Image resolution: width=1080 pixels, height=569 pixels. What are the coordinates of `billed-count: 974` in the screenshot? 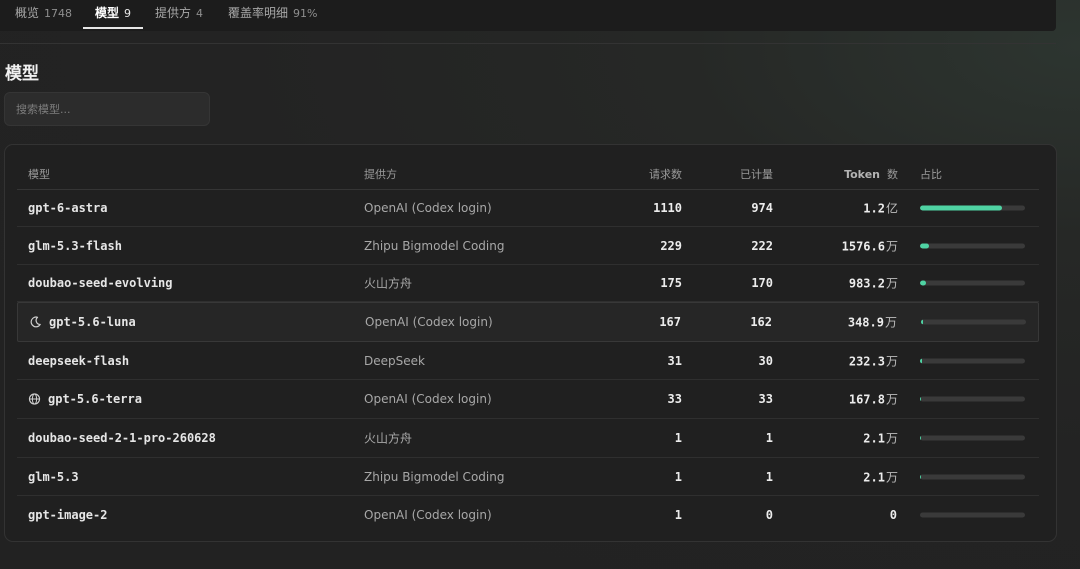 It's located at (762, 207).